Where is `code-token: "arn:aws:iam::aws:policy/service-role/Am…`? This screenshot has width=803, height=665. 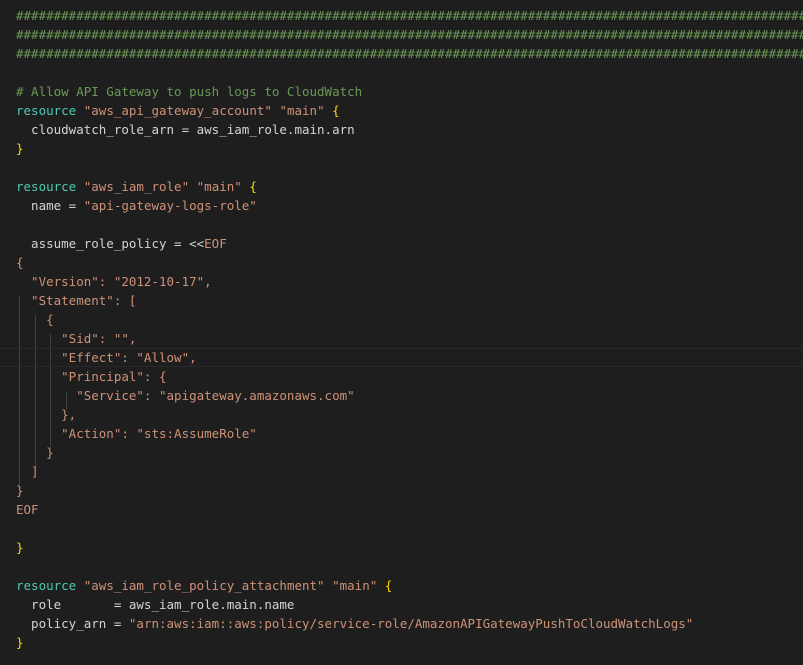
code-token: "arn:aws:iam::aws:policy/service-role/Am… is located at coordinates (411, 623).